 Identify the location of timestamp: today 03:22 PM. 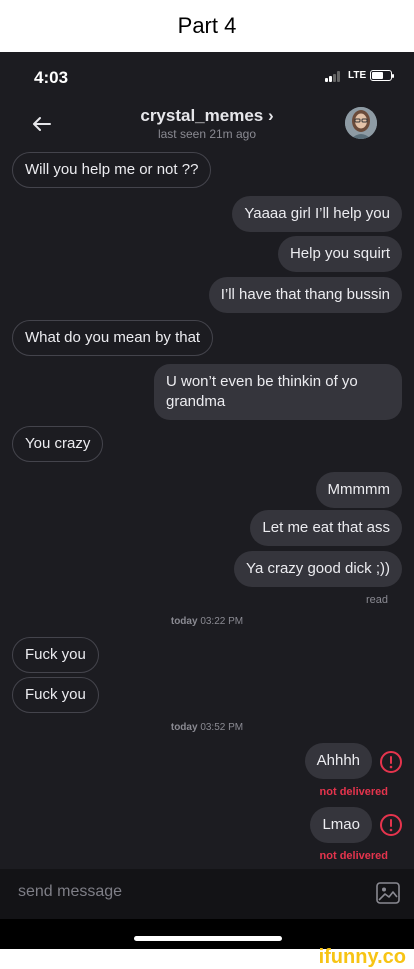
(207, 621).